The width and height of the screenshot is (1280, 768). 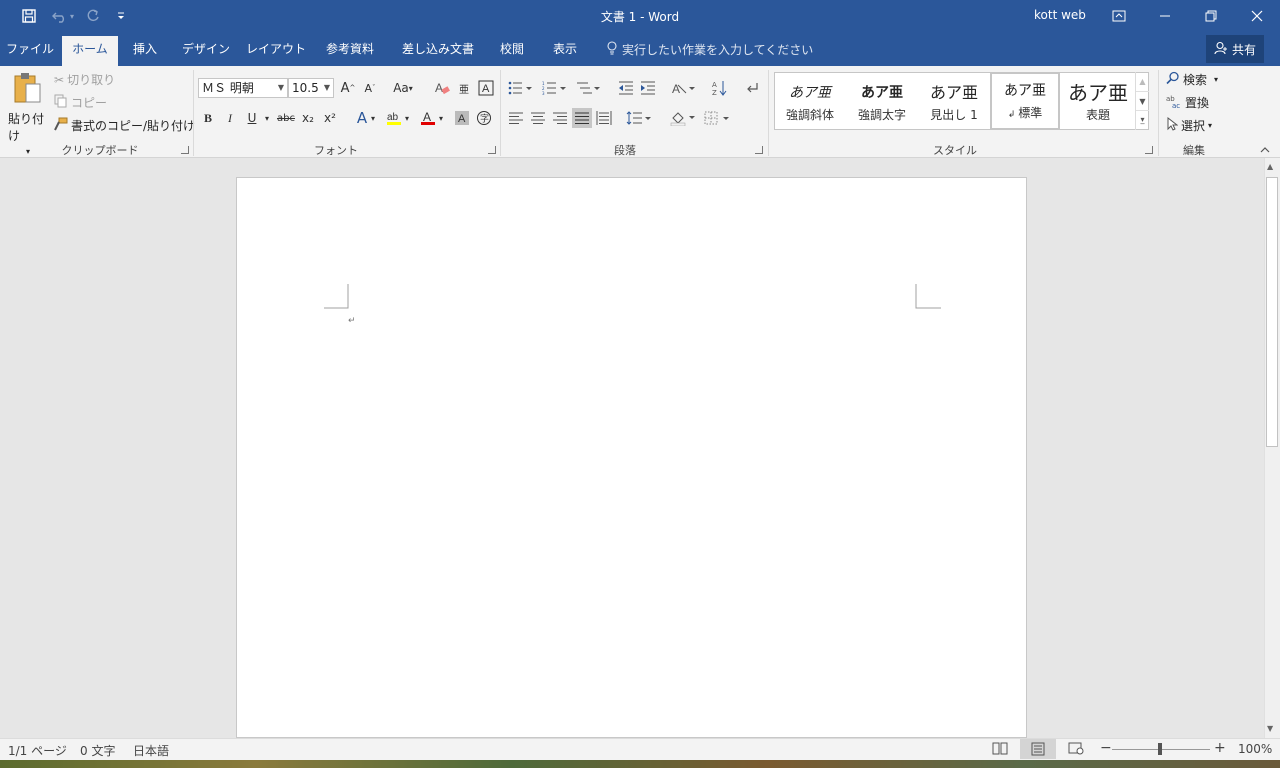 I want to click on subscript-button: x₂, so click(x=308, y=118).